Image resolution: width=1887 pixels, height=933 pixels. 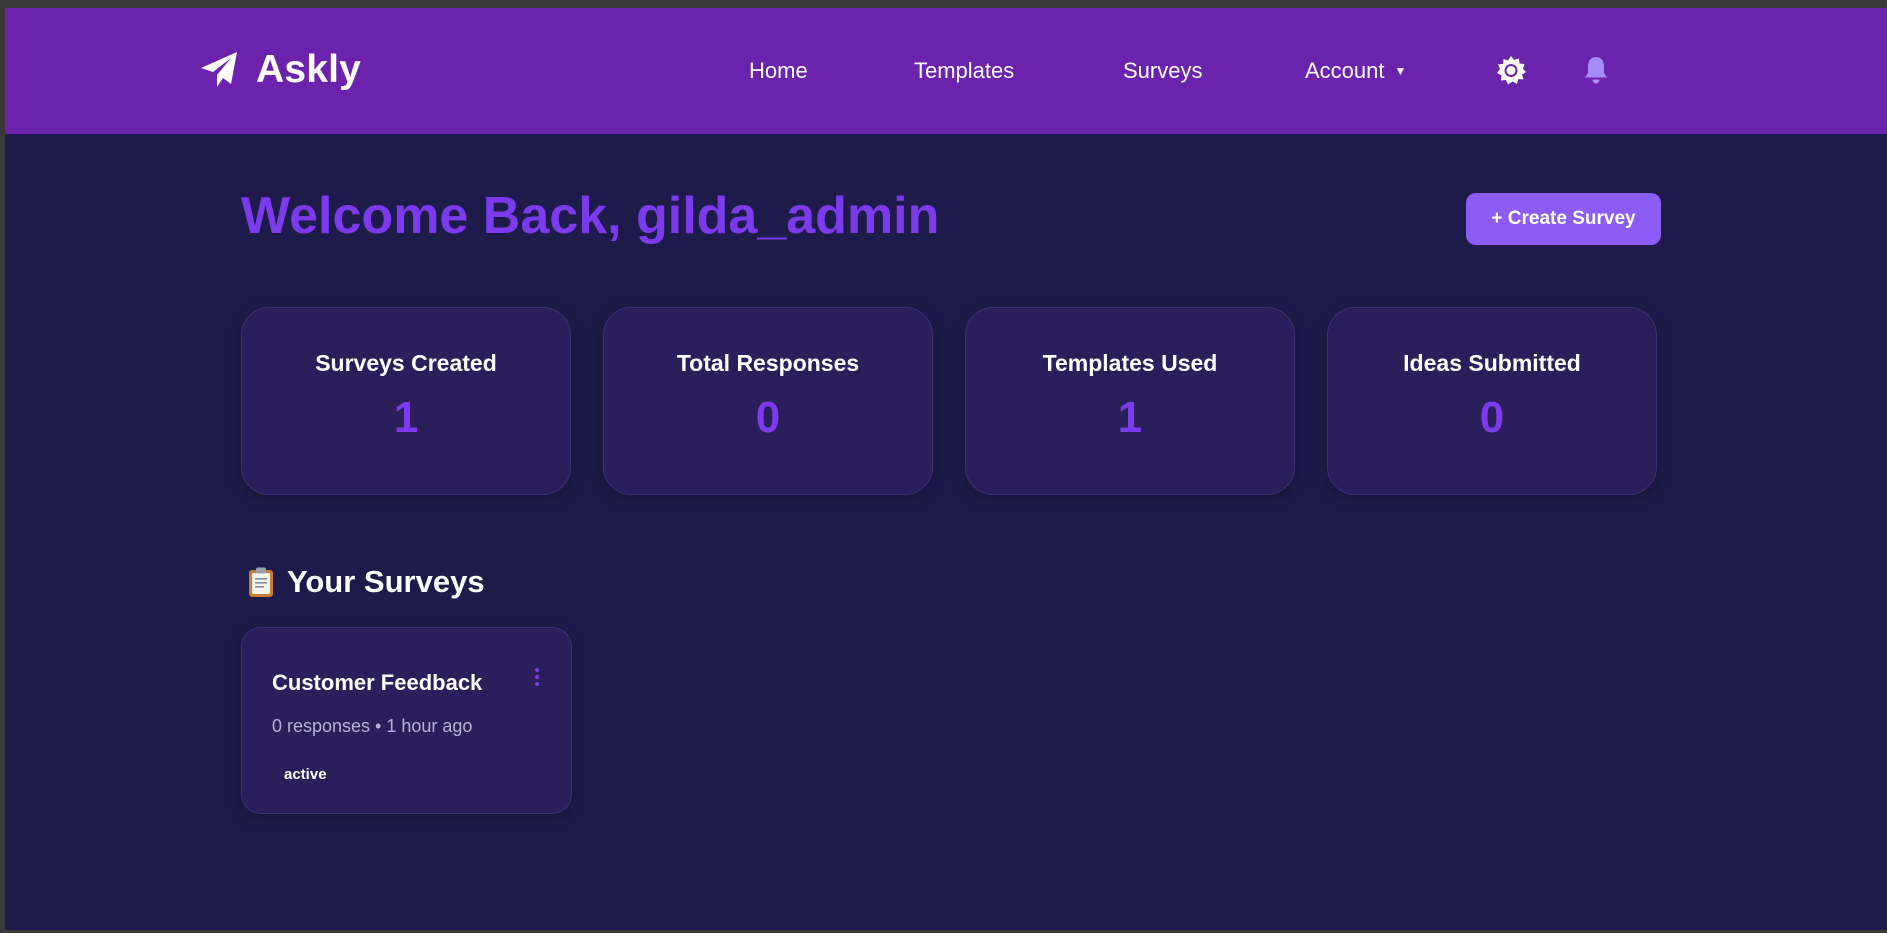 I want to click on stat-card-surveys-created: Surveys Created 1, so click(x=406, y=401).